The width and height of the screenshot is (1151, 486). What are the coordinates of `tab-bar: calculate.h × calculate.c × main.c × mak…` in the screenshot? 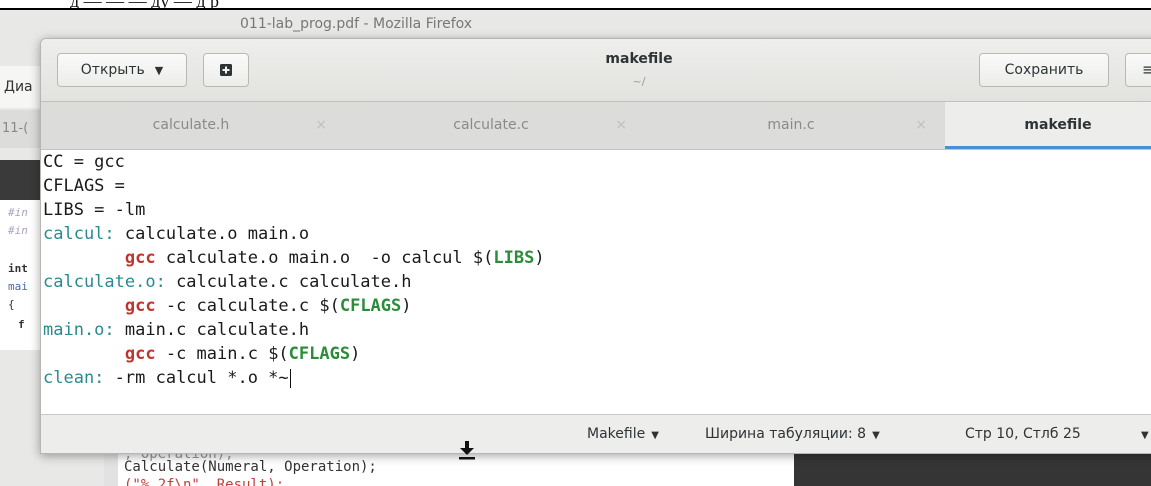 It's located at (596, 126).